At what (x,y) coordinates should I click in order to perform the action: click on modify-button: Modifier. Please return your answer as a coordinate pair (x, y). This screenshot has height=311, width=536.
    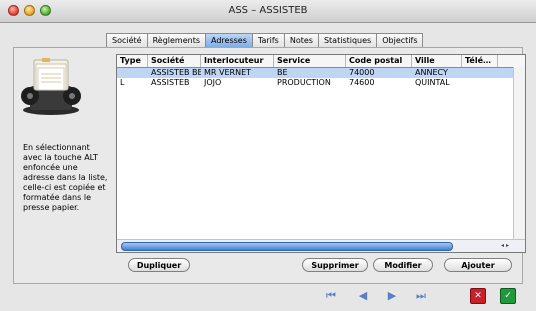
    Looking at the image, I should click on (403, 265).